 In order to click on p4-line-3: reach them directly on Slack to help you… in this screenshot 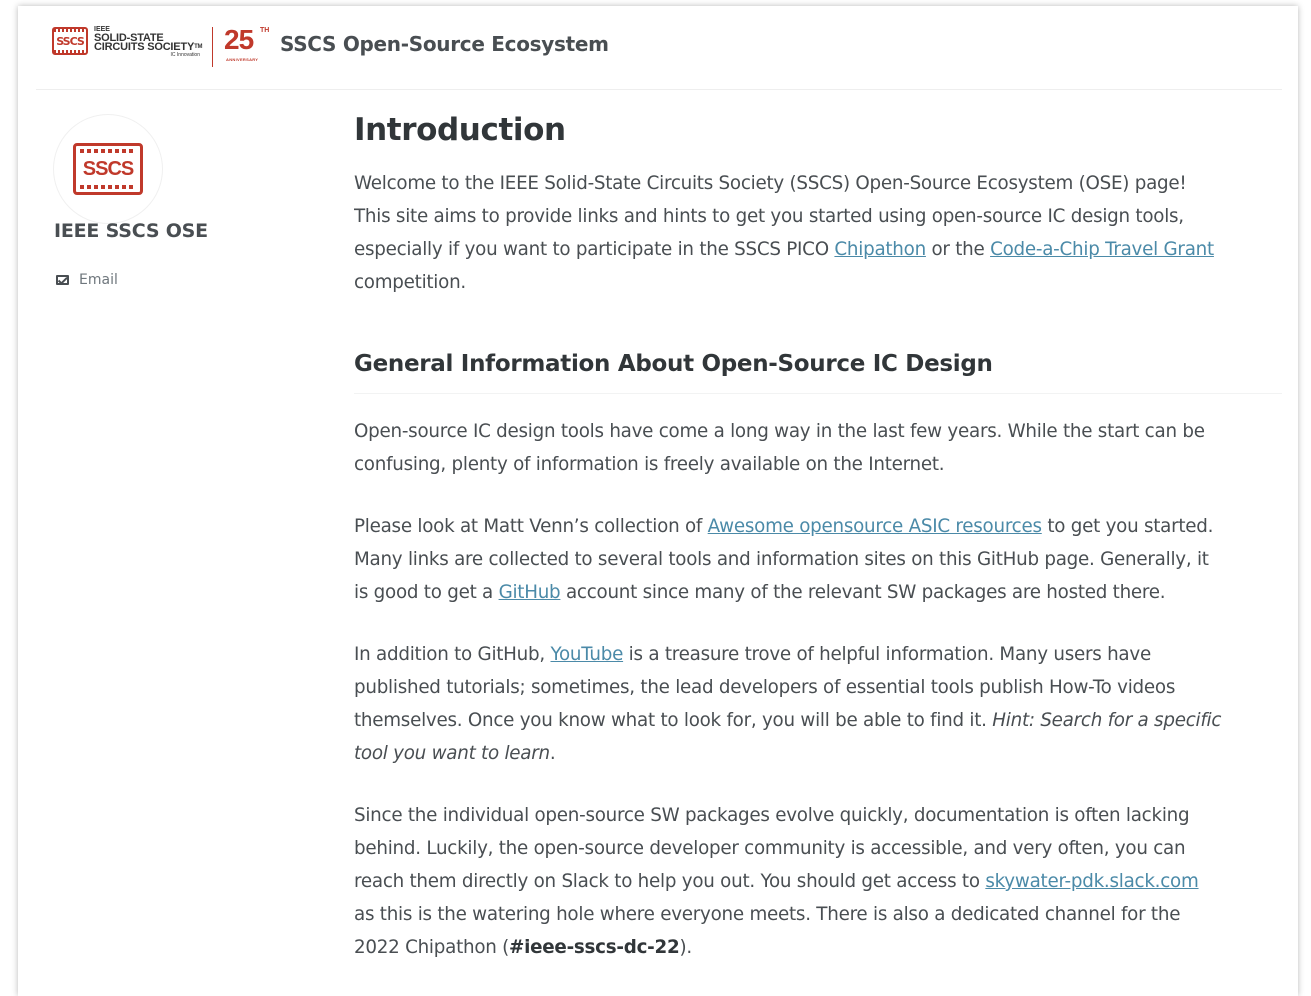, I will do `click(818, 881)`.